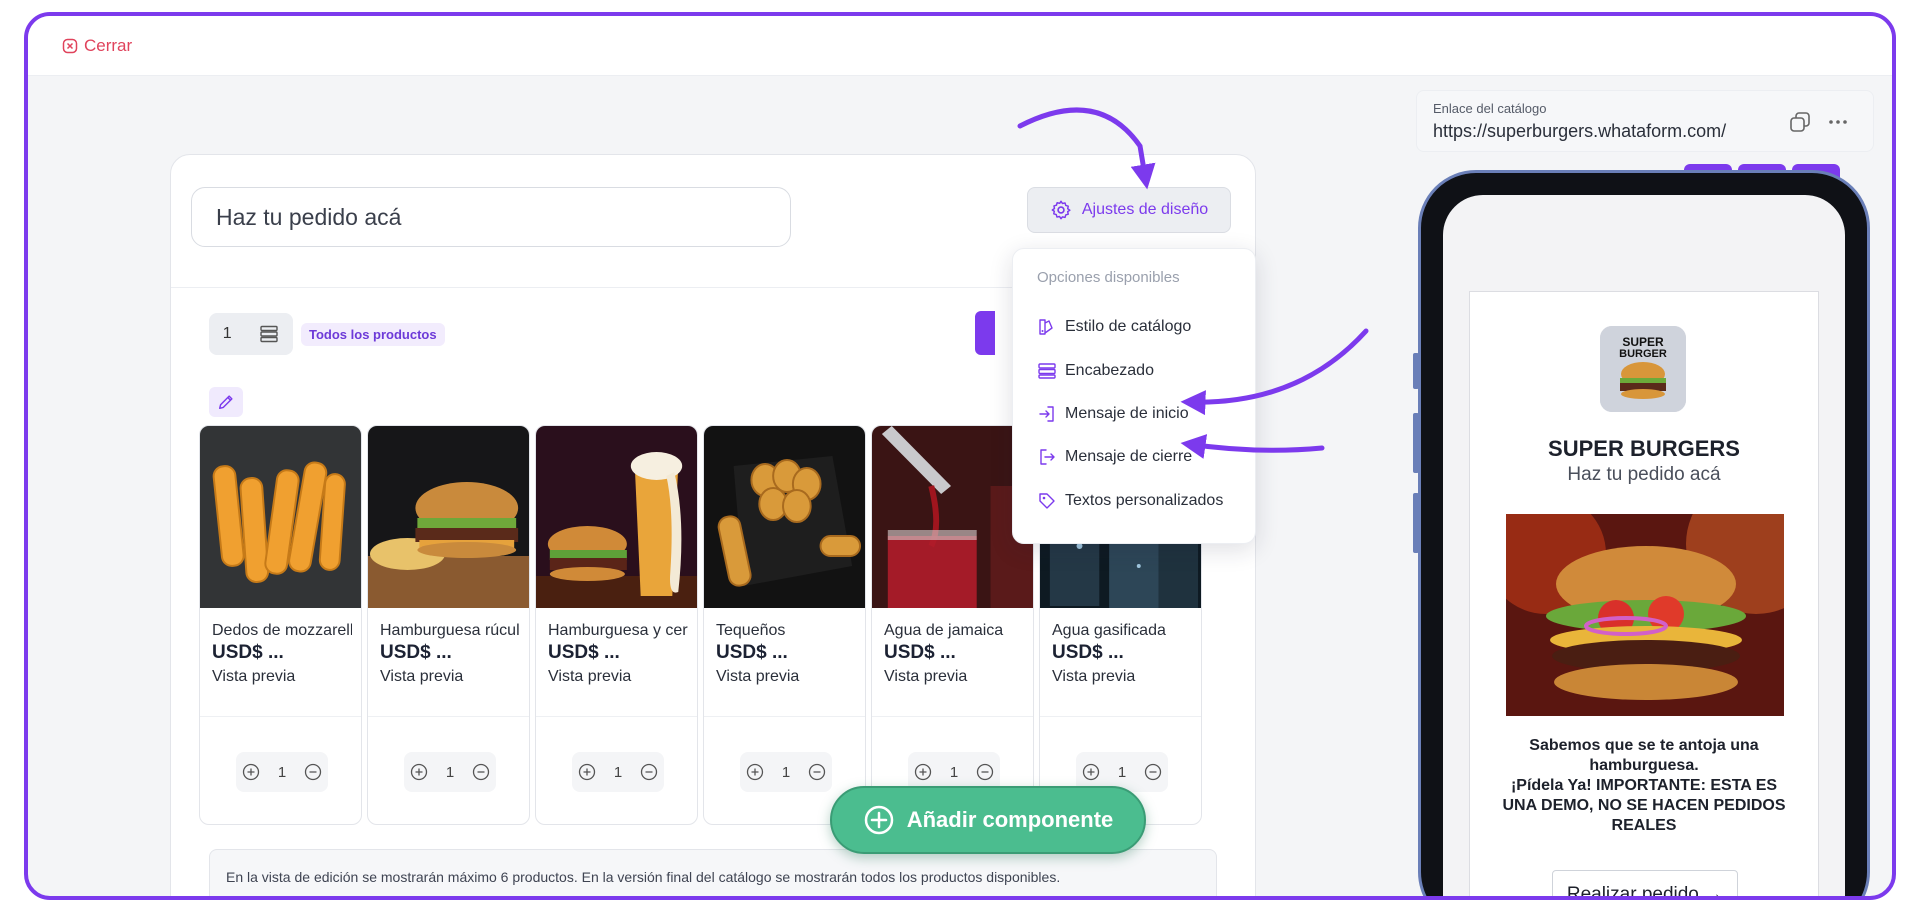 The image size is (1920, 912). What do you see at coordinates (1109, 370) in the screenshot?
I see `menu-item-label: Encabezado` at bounding box center [1109, 370].